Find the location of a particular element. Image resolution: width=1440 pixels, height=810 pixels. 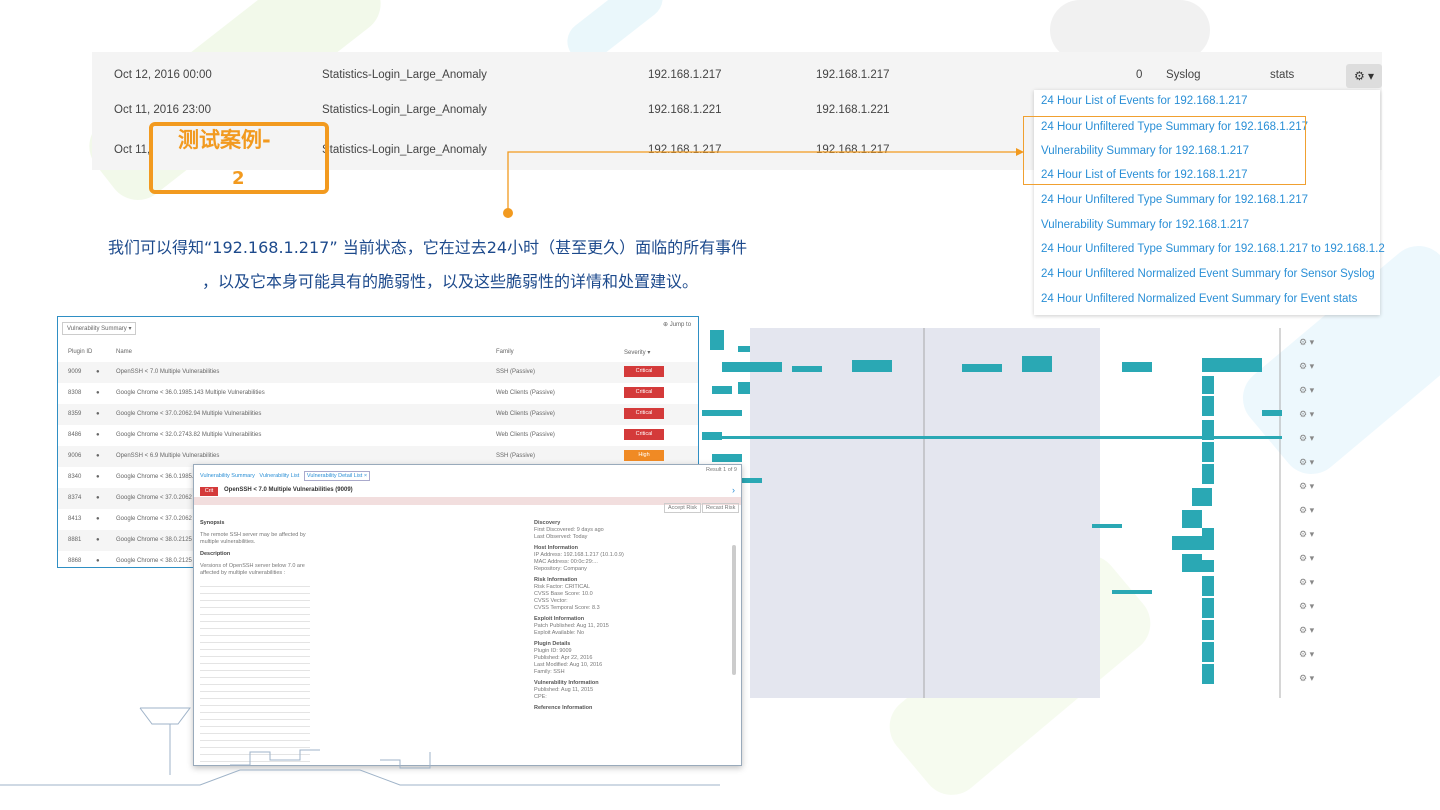

detail-field: Plugin Details is located at coordinates (552, 644).